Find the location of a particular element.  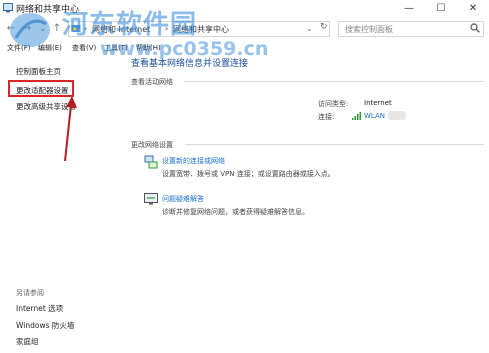

access-type-label: 访问类型: is located at coordinates (333, 104).